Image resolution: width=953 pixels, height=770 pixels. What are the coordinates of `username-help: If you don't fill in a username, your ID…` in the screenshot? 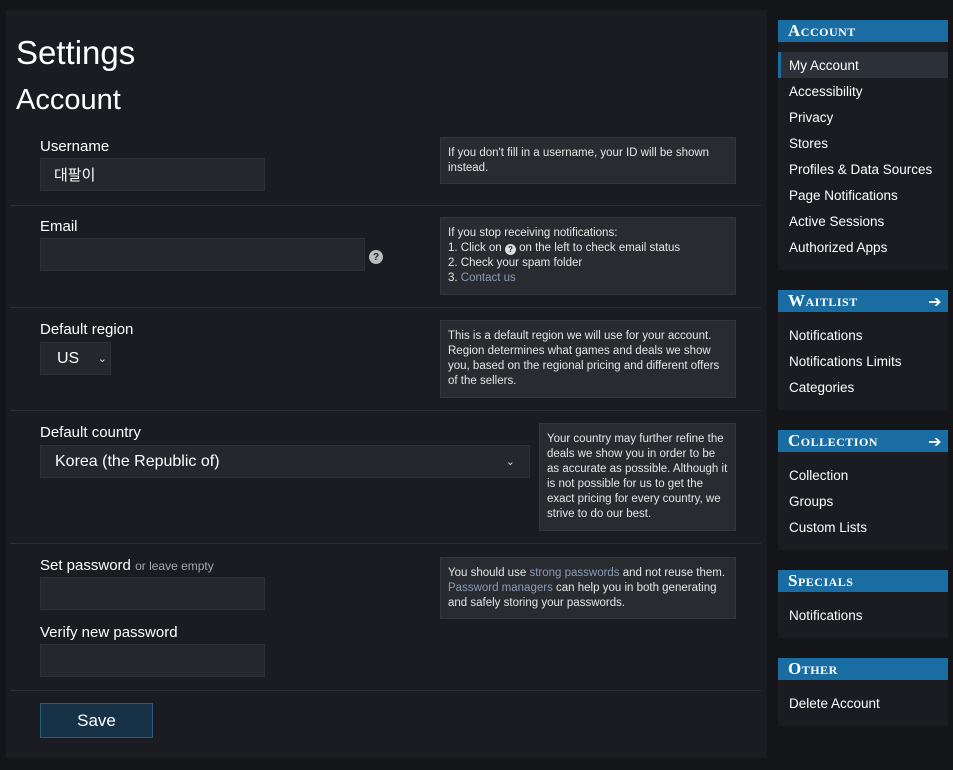 It's located at (588, 160).